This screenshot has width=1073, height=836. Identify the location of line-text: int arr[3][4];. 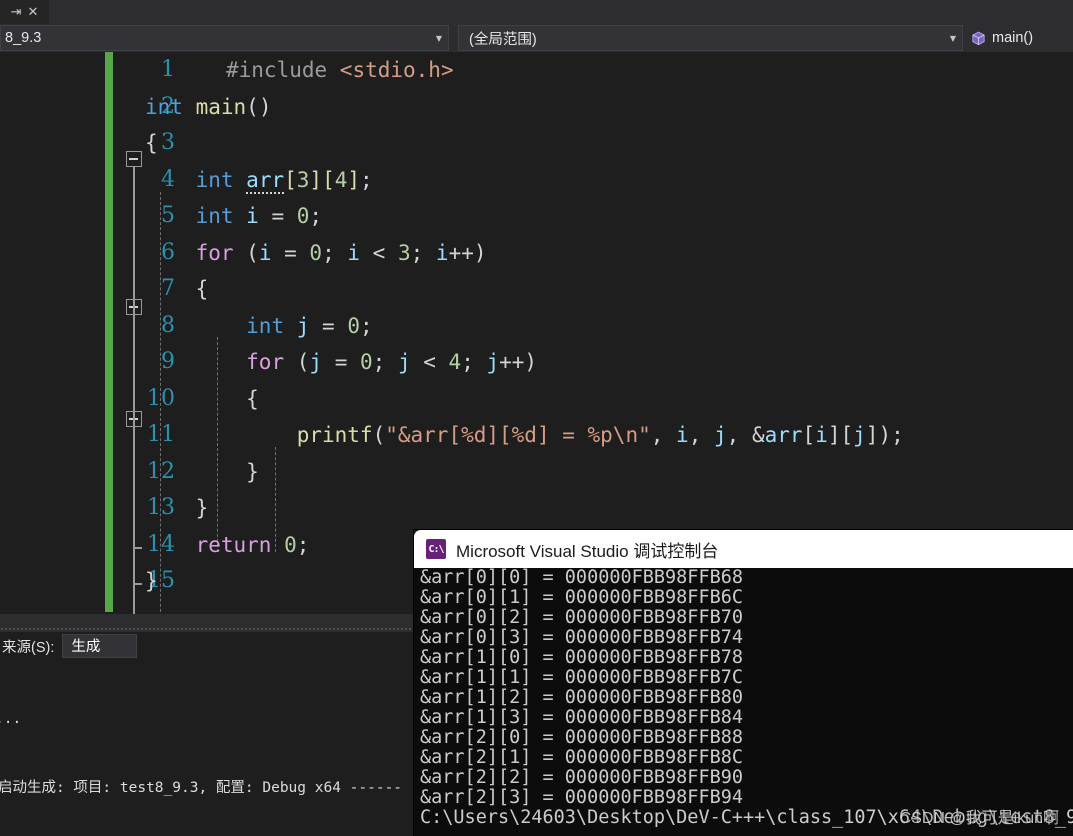
(284, 180).